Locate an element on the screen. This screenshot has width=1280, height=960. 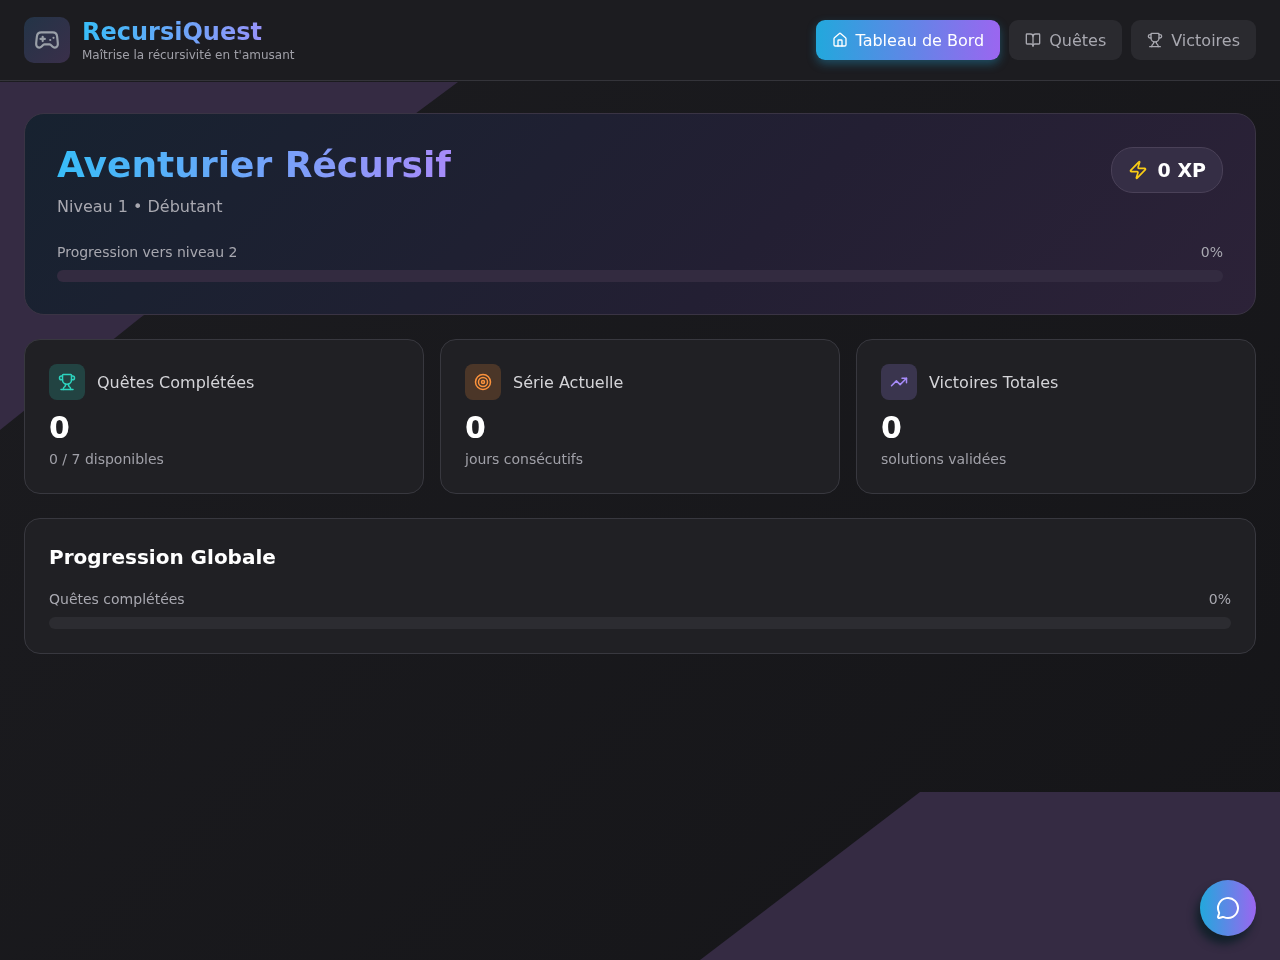
nav-tab: Victoires is located at coordinates (1193, 40).